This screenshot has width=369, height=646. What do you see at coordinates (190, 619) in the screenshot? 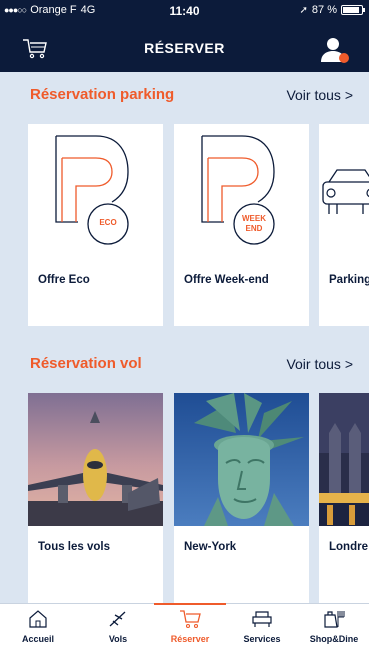
I see `cart-icon` at bounding box center [190, 619].